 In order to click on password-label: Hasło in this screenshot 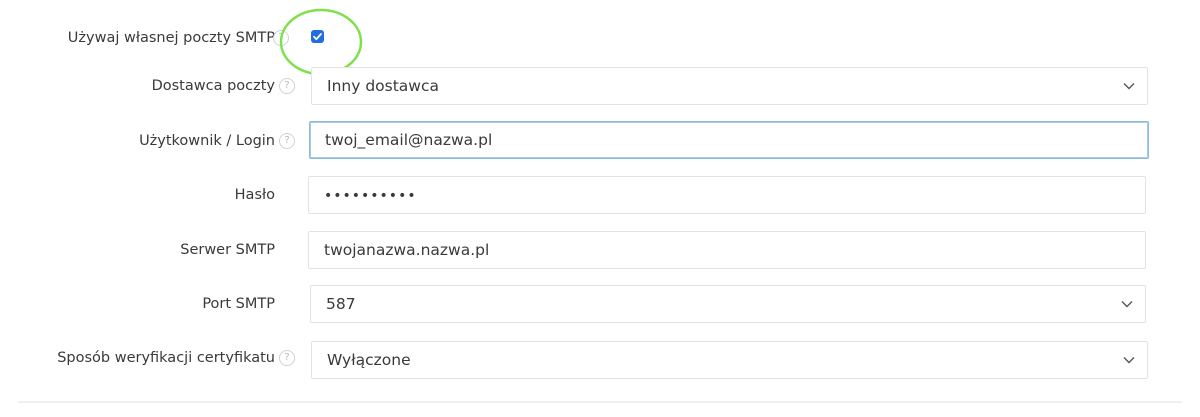, I will do `click(254, 195)`.